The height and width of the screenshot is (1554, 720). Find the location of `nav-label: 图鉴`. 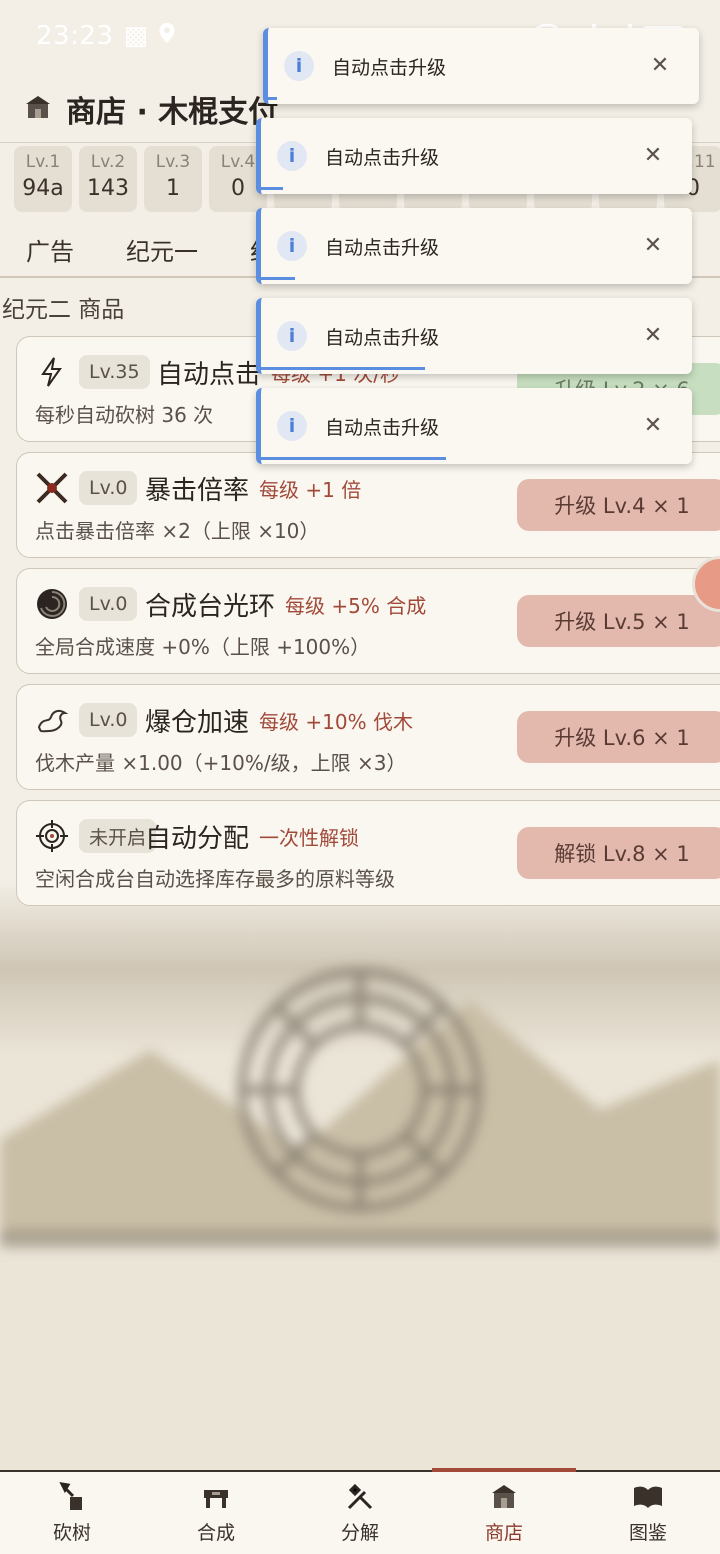

nav-label: 图鉴 is located at coordinates (647, 1533).